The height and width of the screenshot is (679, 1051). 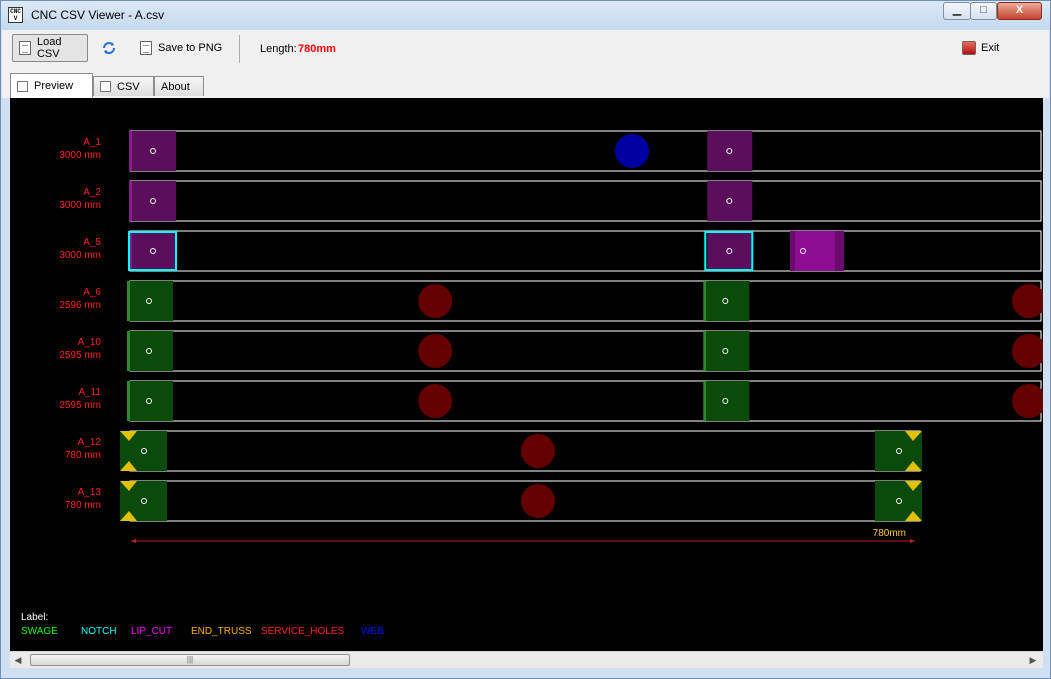 I want to click on exit-label: Exit, so click(x=990, y=48).